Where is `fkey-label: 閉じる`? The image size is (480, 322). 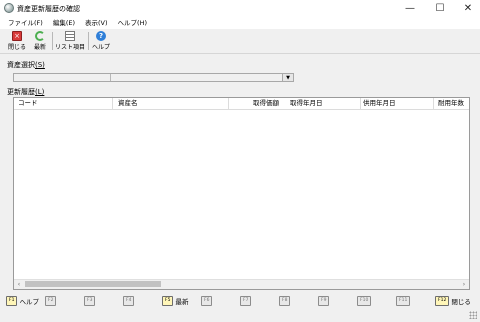 fkey-label: 閉じる is located at coordinates (461, 302).